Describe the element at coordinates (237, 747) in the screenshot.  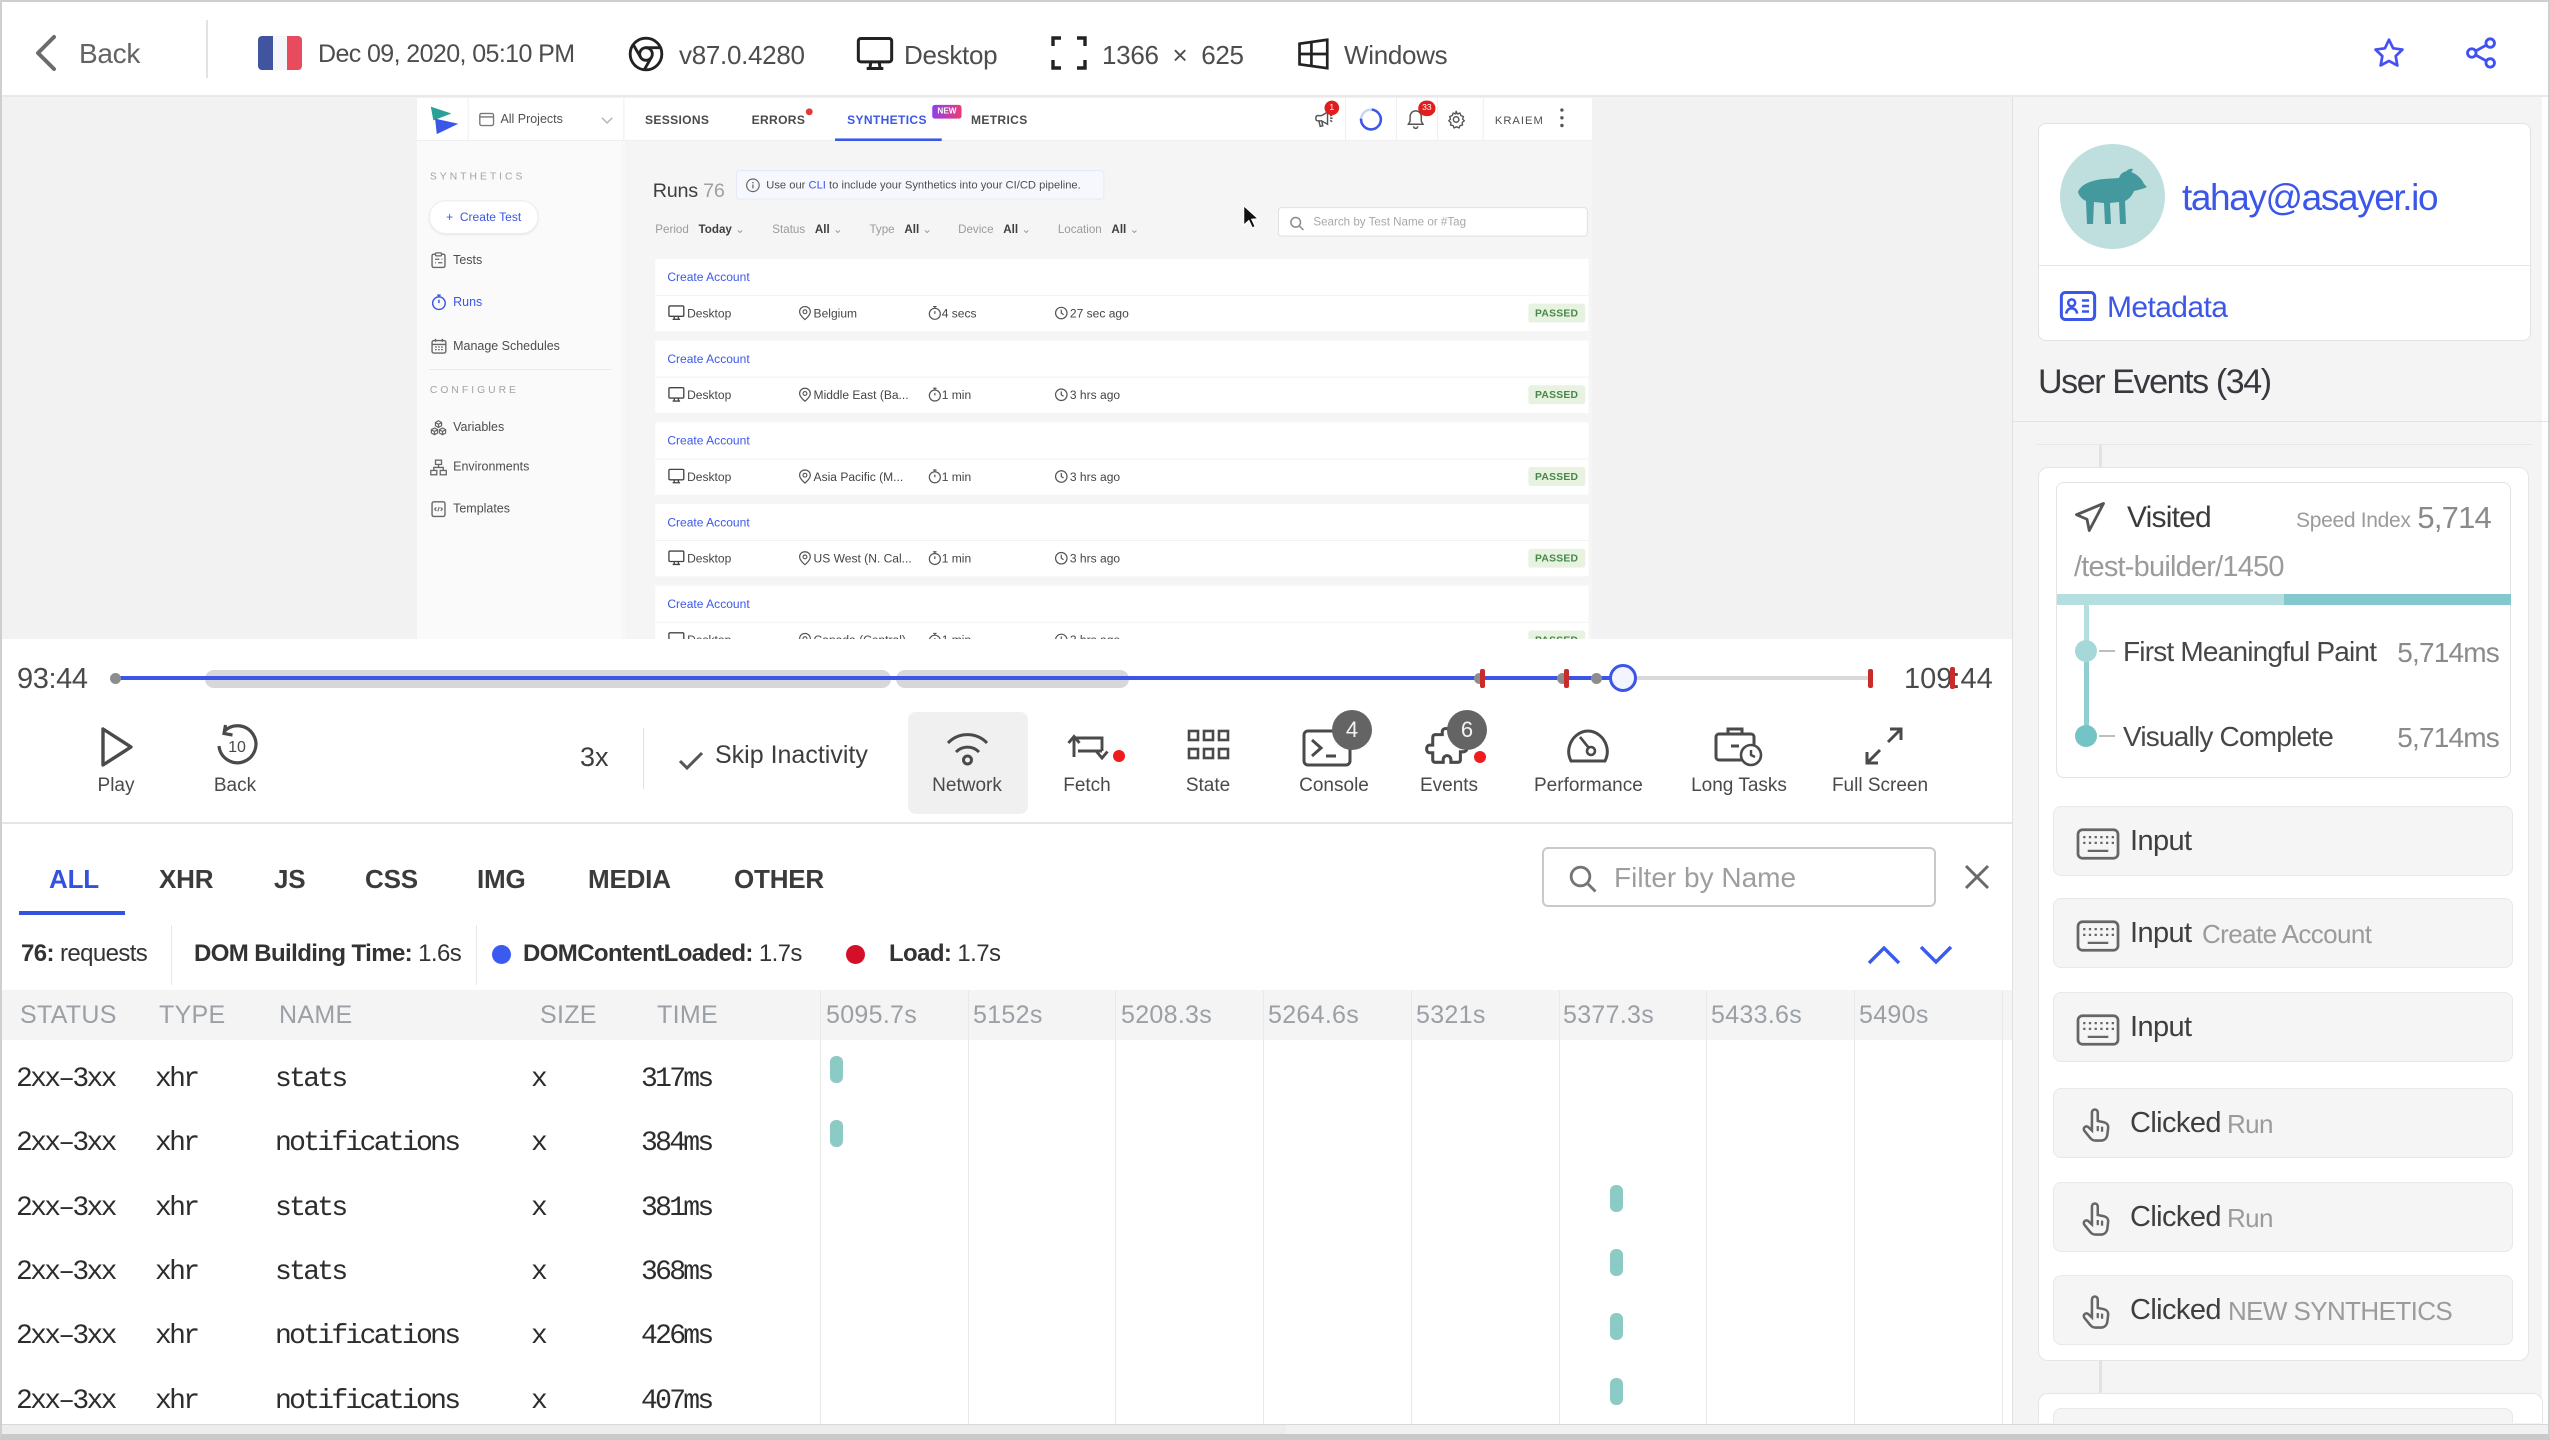
I see `svg-text: 10` at that location.